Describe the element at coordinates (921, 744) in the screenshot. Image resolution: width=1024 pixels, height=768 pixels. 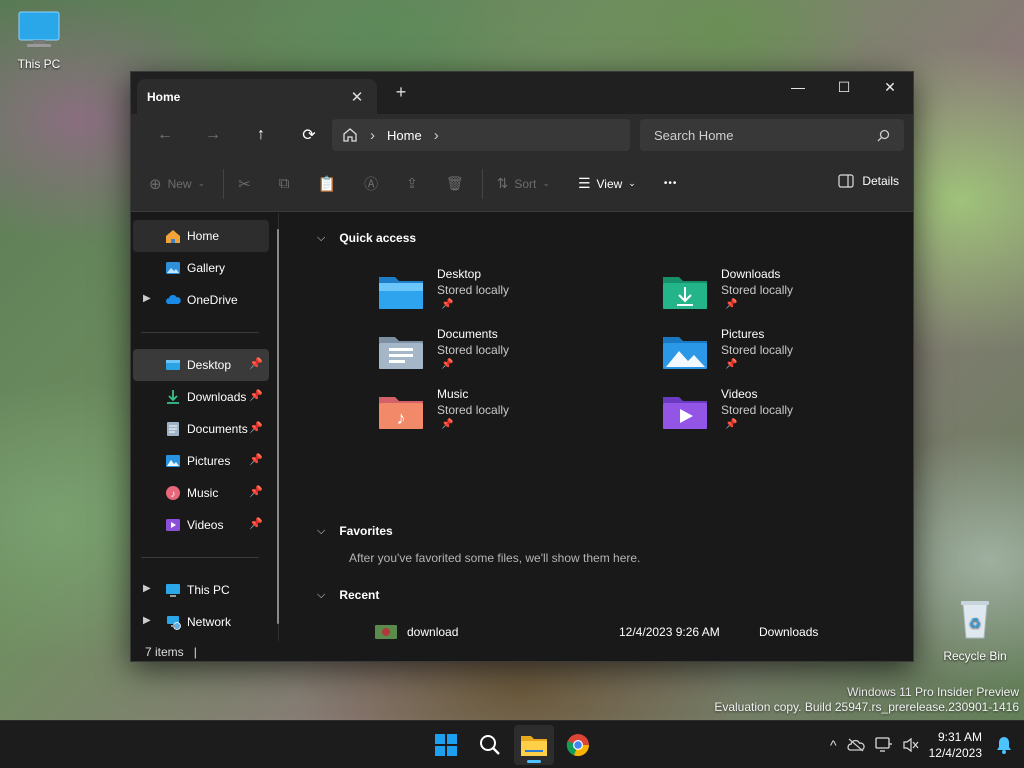
I see `system-tray: ^ 9:31 AM 12/4/2023` at that location.